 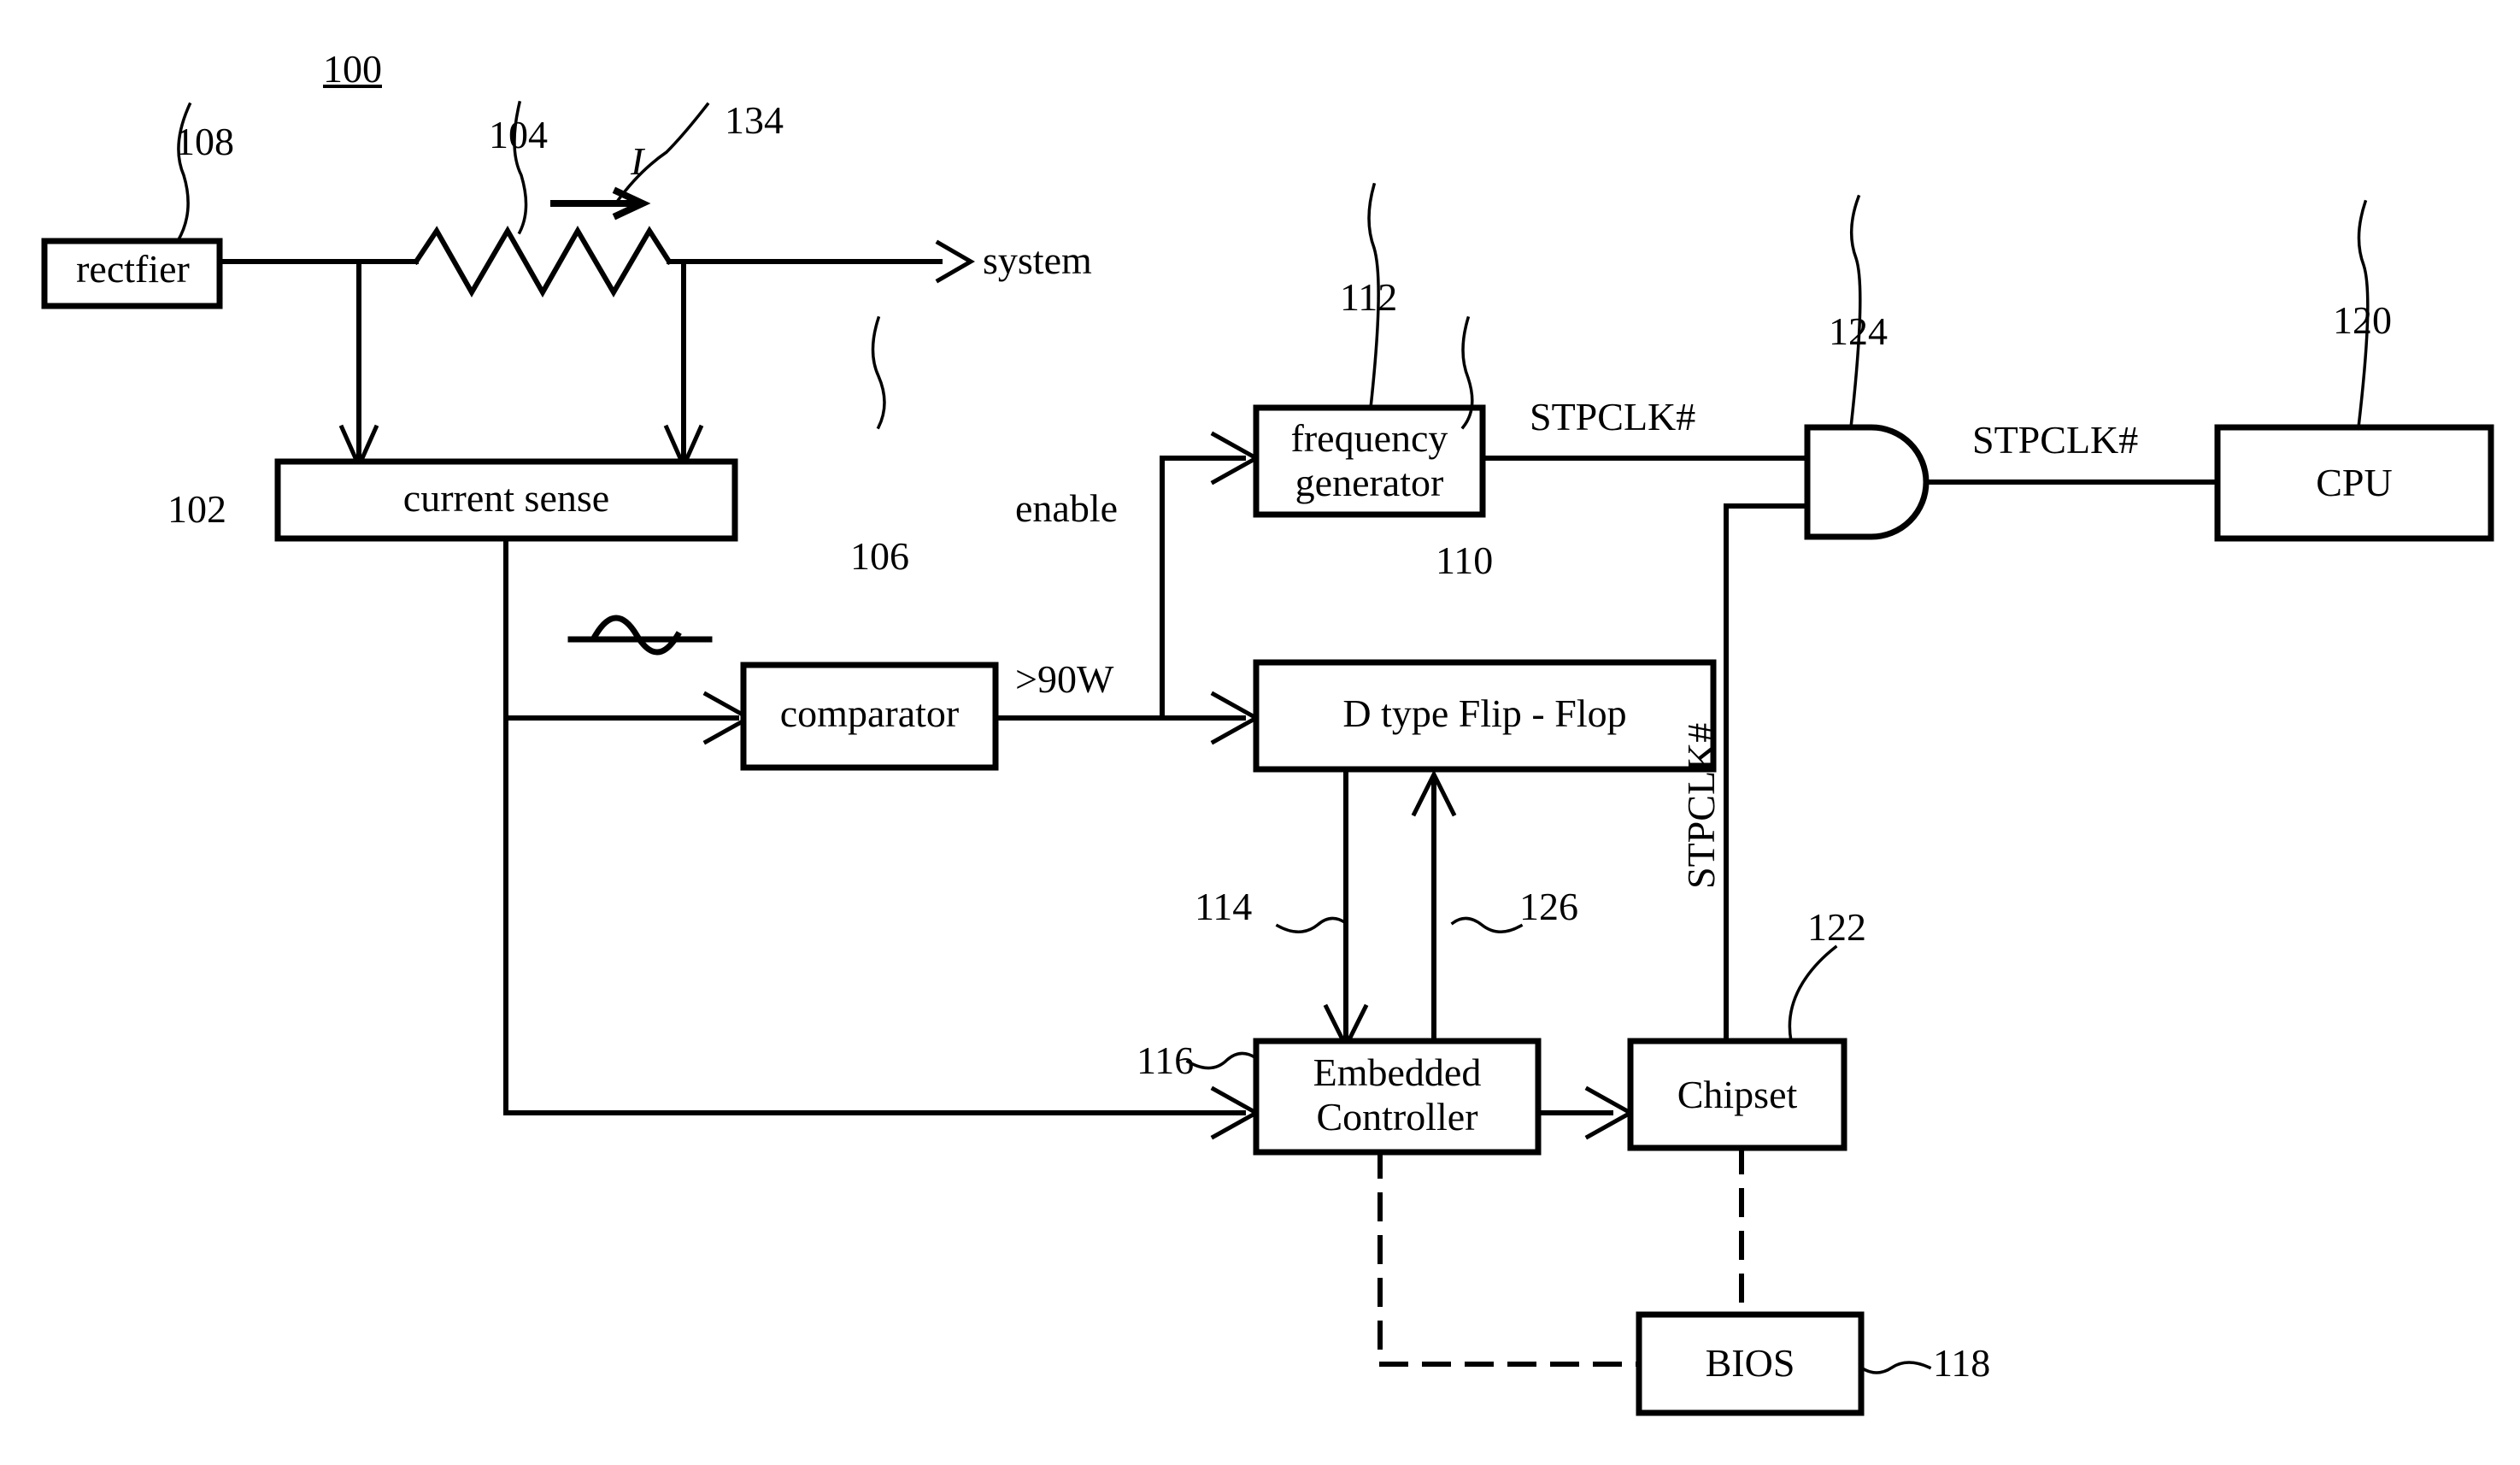 I want to click on chipset-label: Chipset, so click(x=1737, y=1094).